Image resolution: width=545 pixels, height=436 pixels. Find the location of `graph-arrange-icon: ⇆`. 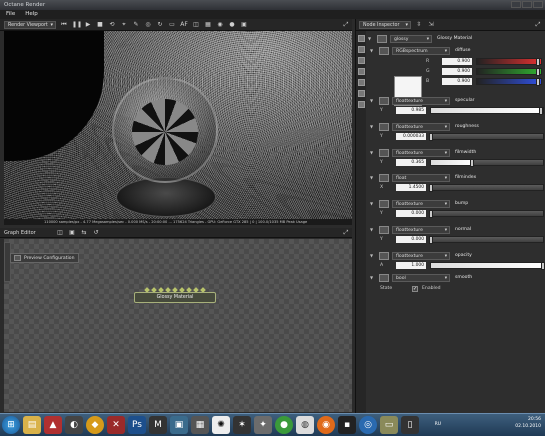

graph-arrange-icon: ⇆ is located at coordinates (84, 233).